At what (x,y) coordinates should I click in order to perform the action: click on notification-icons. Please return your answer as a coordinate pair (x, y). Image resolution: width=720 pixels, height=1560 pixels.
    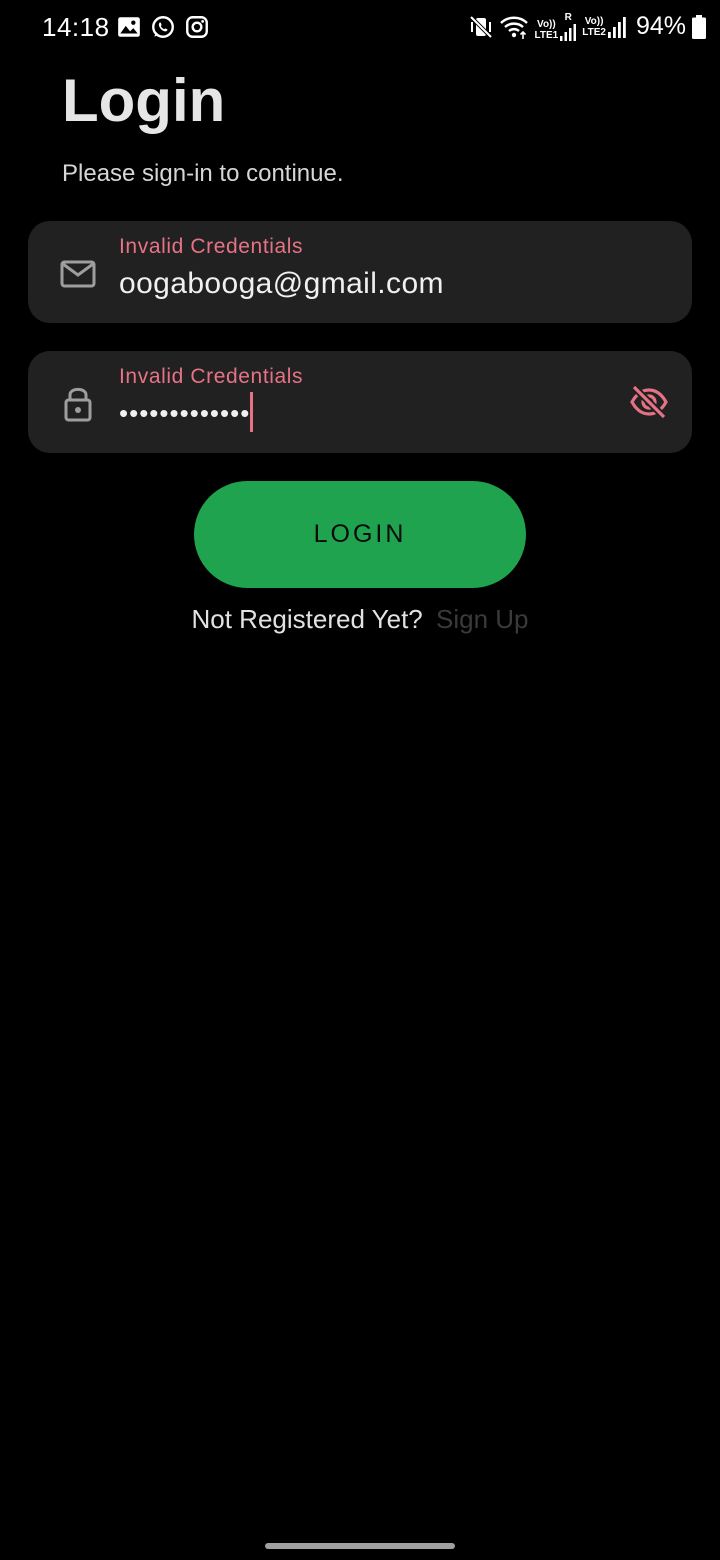
    Looking at the image, I should click on (163, 27).